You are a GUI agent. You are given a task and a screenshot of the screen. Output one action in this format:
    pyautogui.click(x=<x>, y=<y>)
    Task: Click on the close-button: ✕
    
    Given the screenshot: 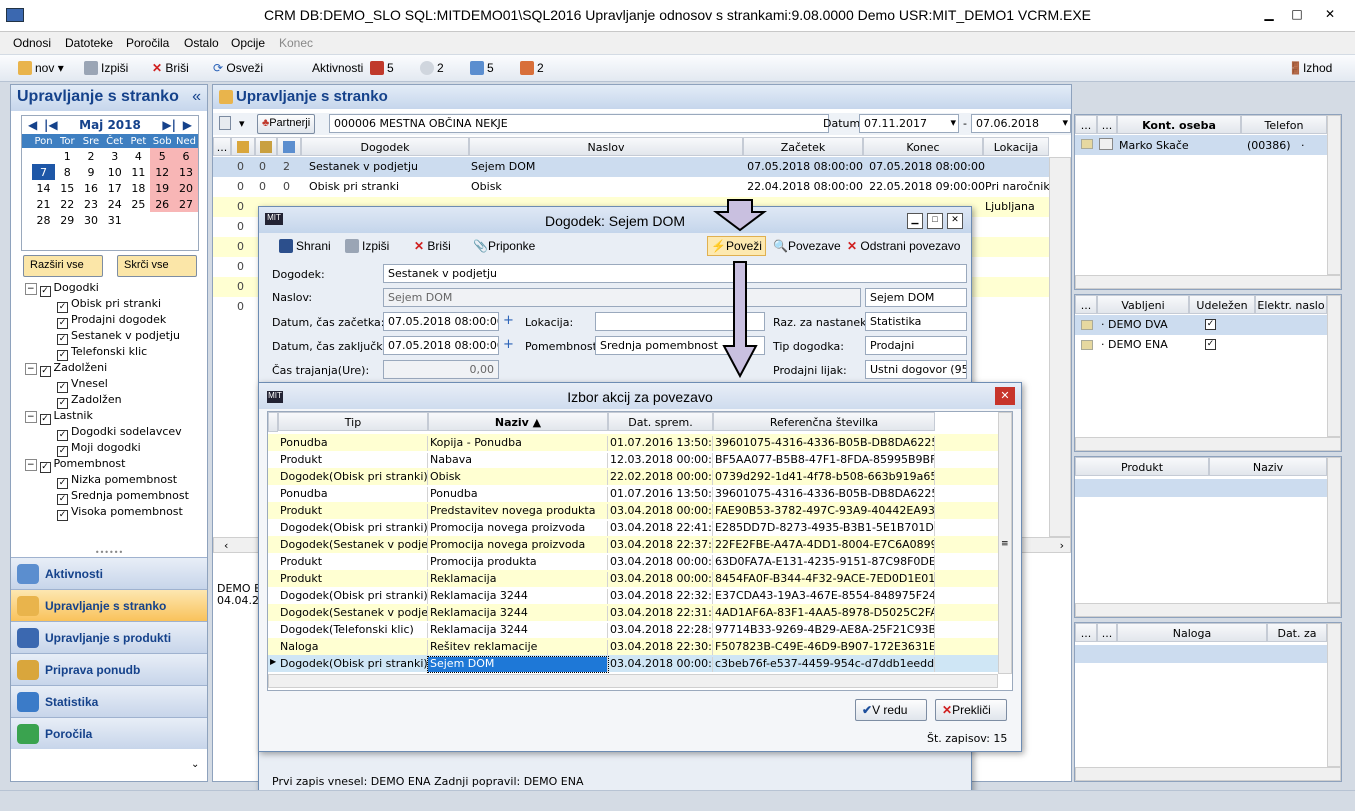 What is the action you would take?
    pyautogui.click(x=1330, y=14)
    